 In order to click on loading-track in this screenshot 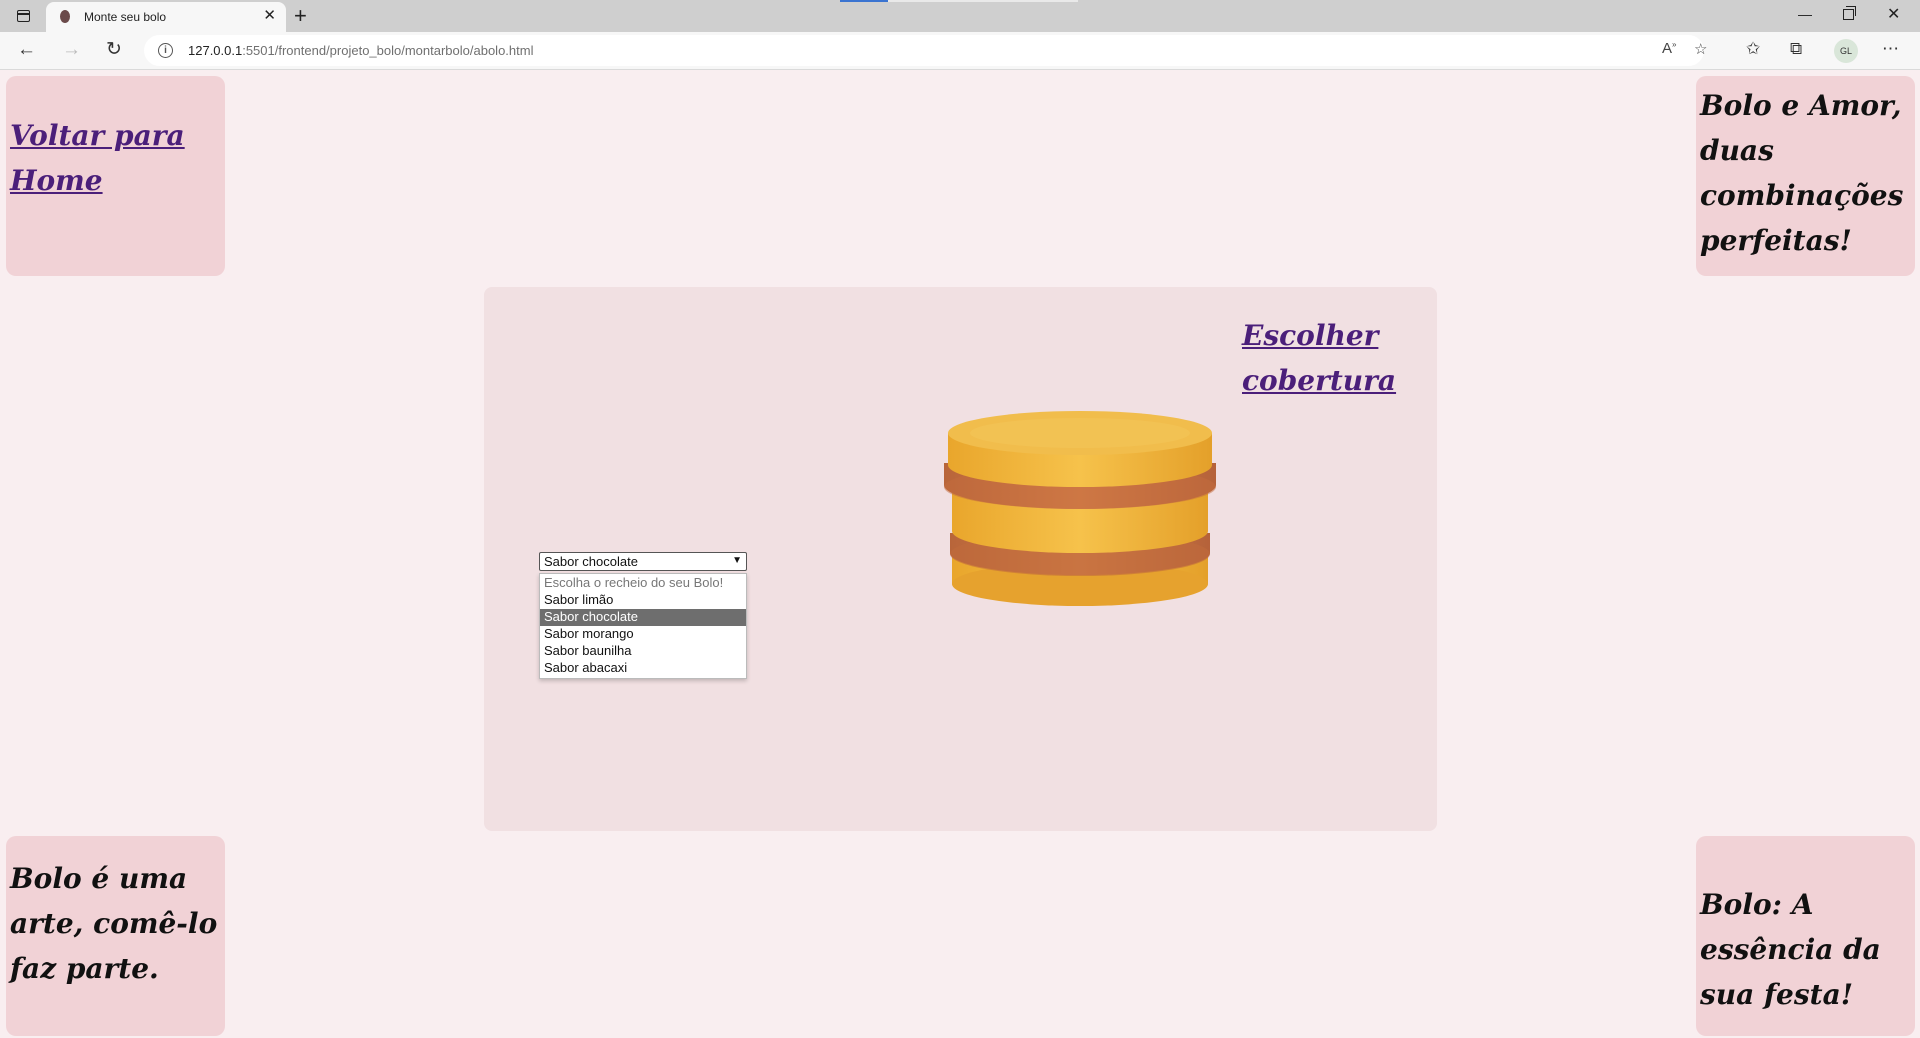, I will do `click(983, 1)`.